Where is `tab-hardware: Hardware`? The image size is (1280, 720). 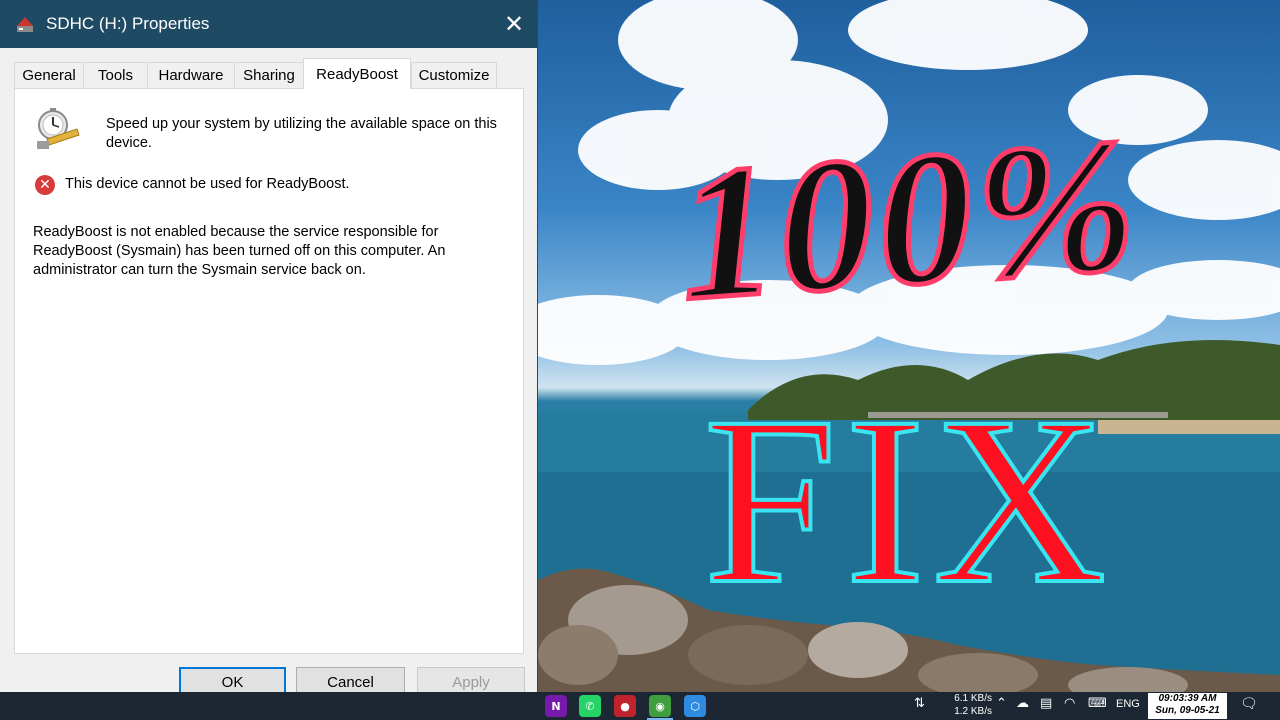
tab-hardware: Hardware is located at coordinates (191, 75).